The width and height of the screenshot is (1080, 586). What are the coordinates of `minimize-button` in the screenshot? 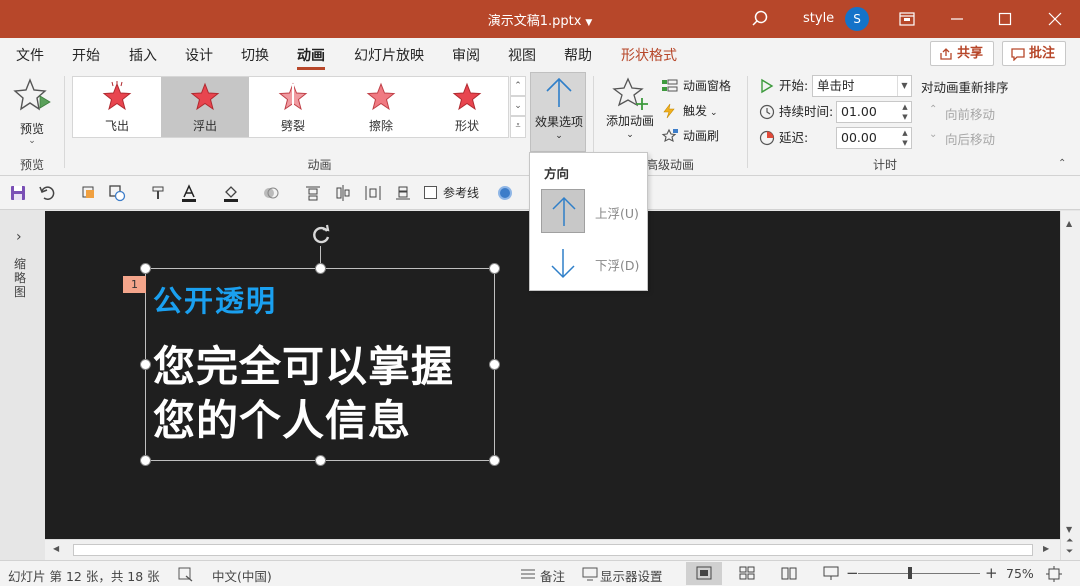 It's located at (957, 19).